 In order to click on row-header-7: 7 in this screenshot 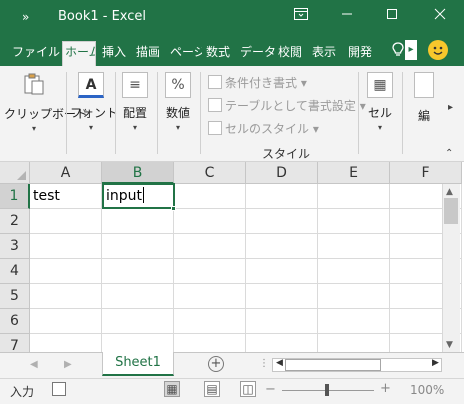, I will do `click(15, 343)`.